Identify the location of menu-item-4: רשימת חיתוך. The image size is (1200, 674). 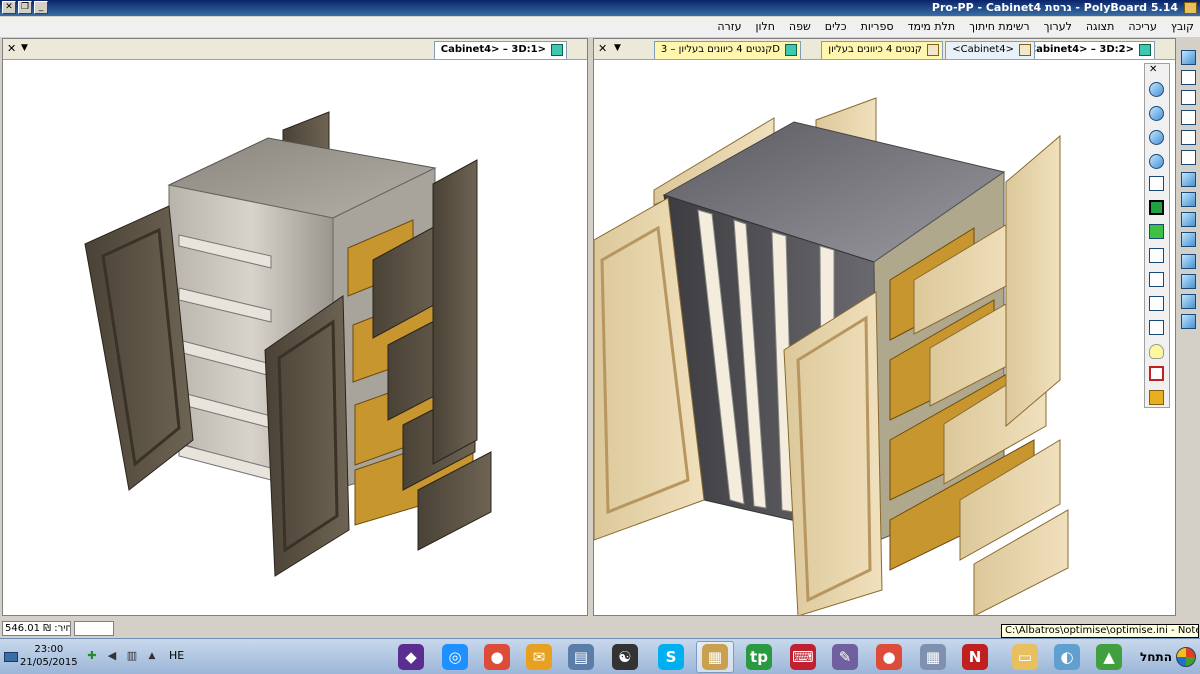
(999, 26).